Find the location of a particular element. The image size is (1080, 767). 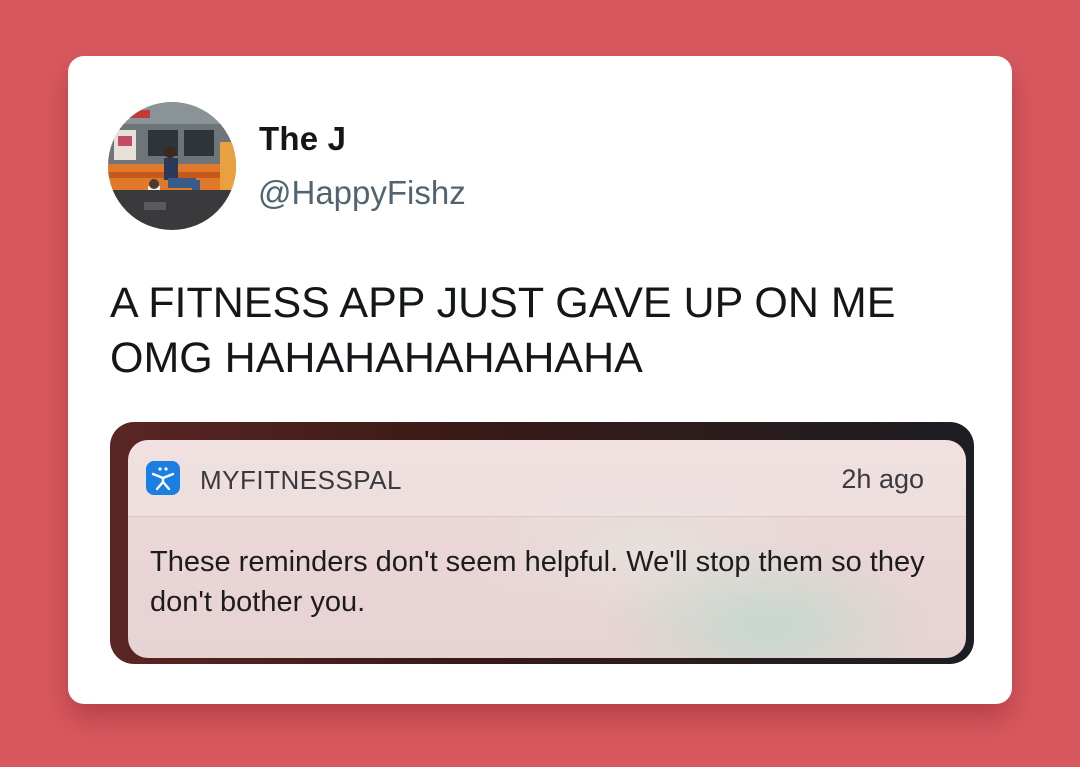

user-handle: @HappyFishz is located at coordinates (362, 193).